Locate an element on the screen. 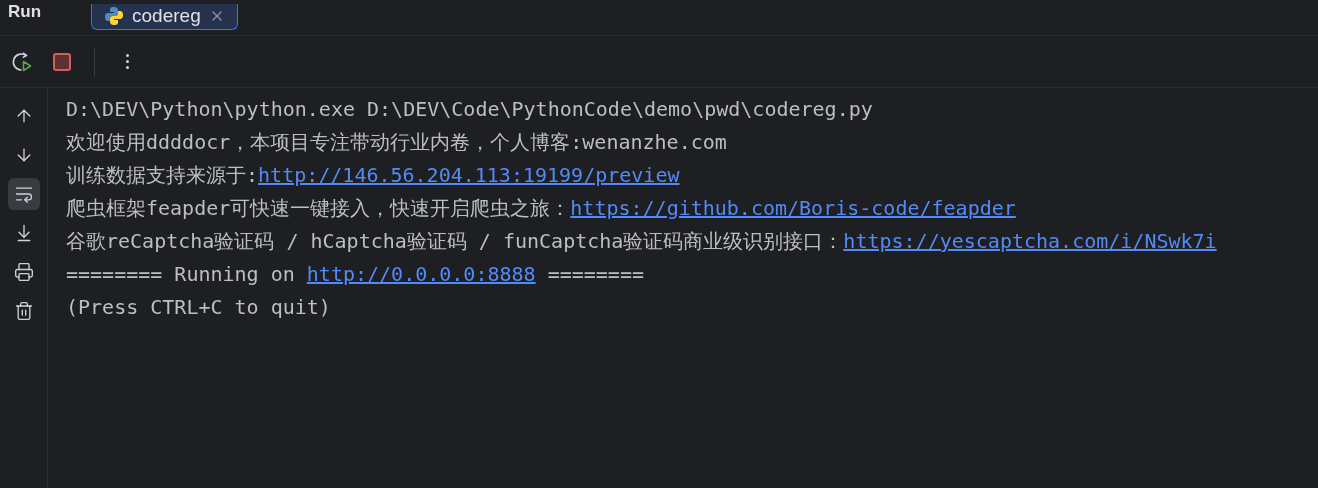  console-line: 训练数据支持来源于:http://146.56.204.113:19199/preview is located at coordinates (373, 175).